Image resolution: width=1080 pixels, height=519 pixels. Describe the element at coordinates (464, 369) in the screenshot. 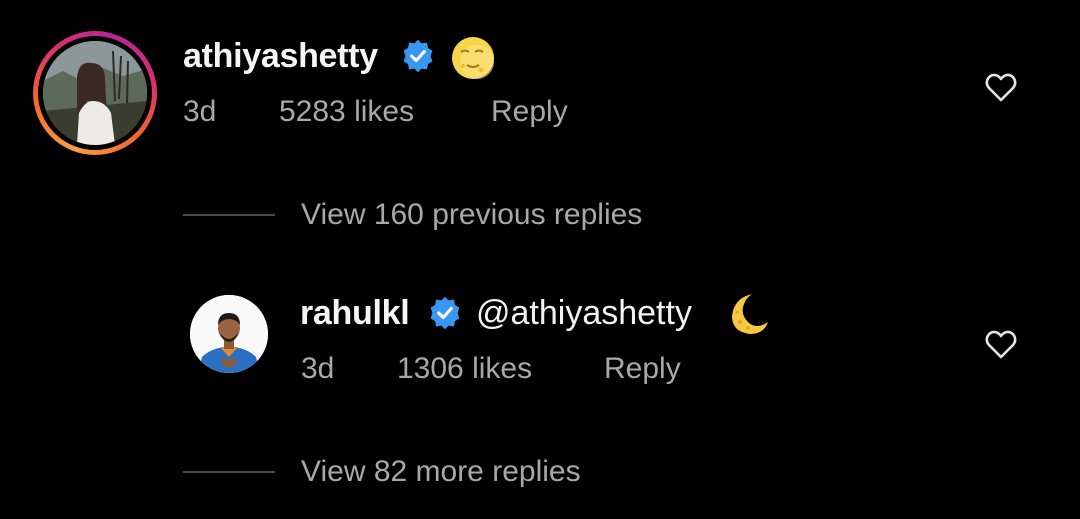

I see `comment-likes: 1306 likes` at that location.